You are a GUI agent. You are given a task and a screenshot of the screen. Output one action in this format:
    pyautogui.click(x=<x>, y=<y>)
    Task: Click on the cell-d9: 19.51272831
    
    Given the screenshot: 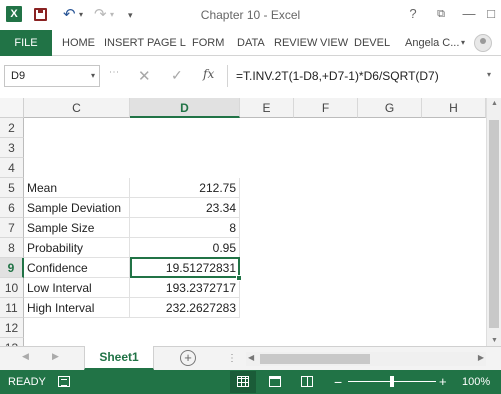 What is the action you would take?
    pyautogui.click(x=185, y=268)
    